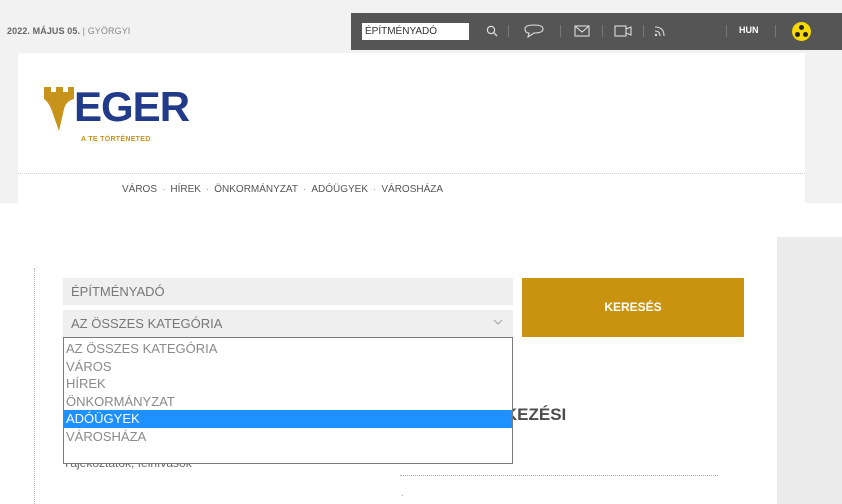 This screenshot has height=504, width=842. What do you see at coordinates (256, 189) in the screenshot?
I see `nav-item-onkormanyzat: ÖNKORMÁNYZAT` at bounding box center [256, 189].